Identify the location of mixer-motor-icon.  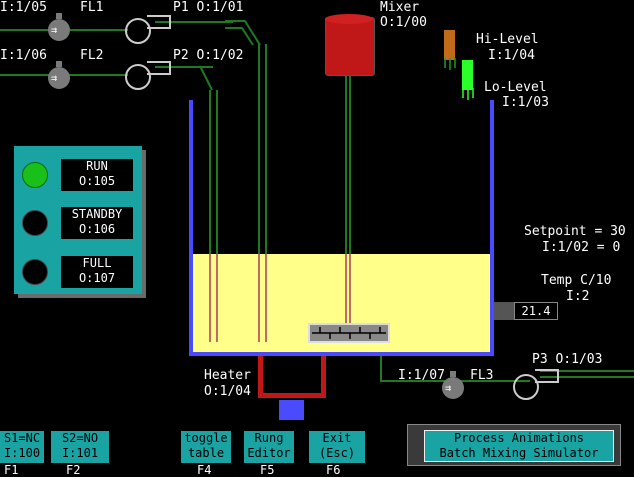
(350, 46).